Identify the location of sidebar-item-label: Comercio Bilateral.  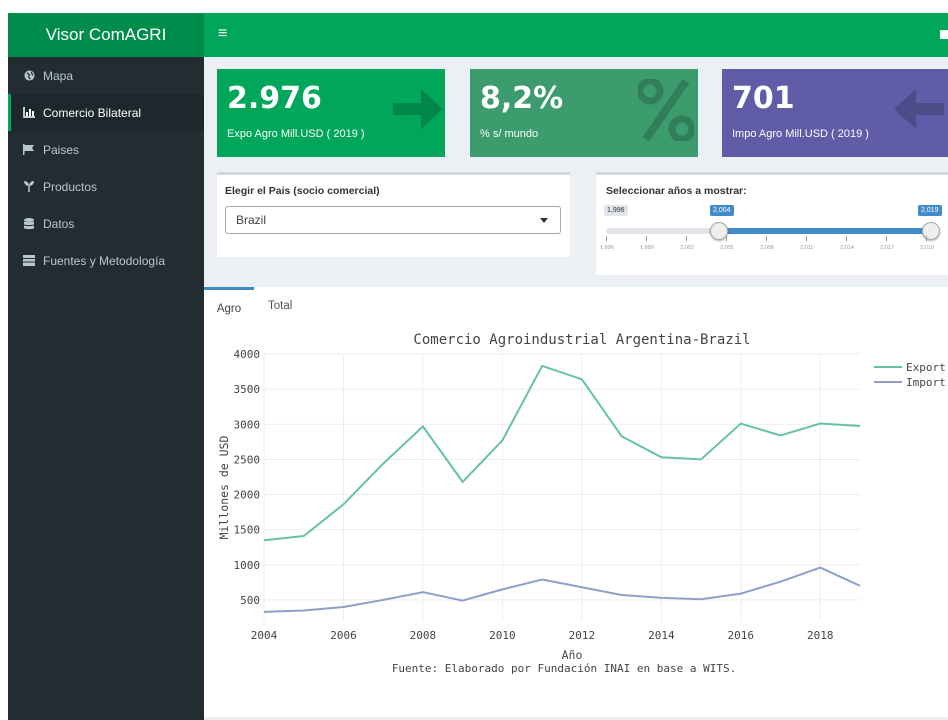
(92, 112).